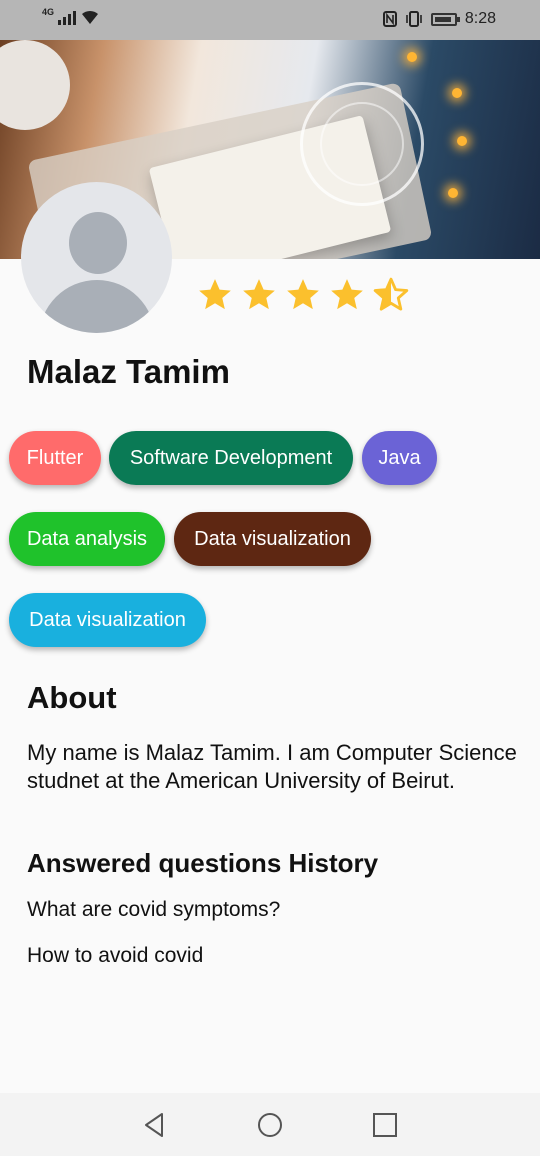 The height and width of the screenshot is (1156, 540). Describe the element at coordinates (270, 20) in the screenshot. I see `status-bar: 4G 8:28` at that location.